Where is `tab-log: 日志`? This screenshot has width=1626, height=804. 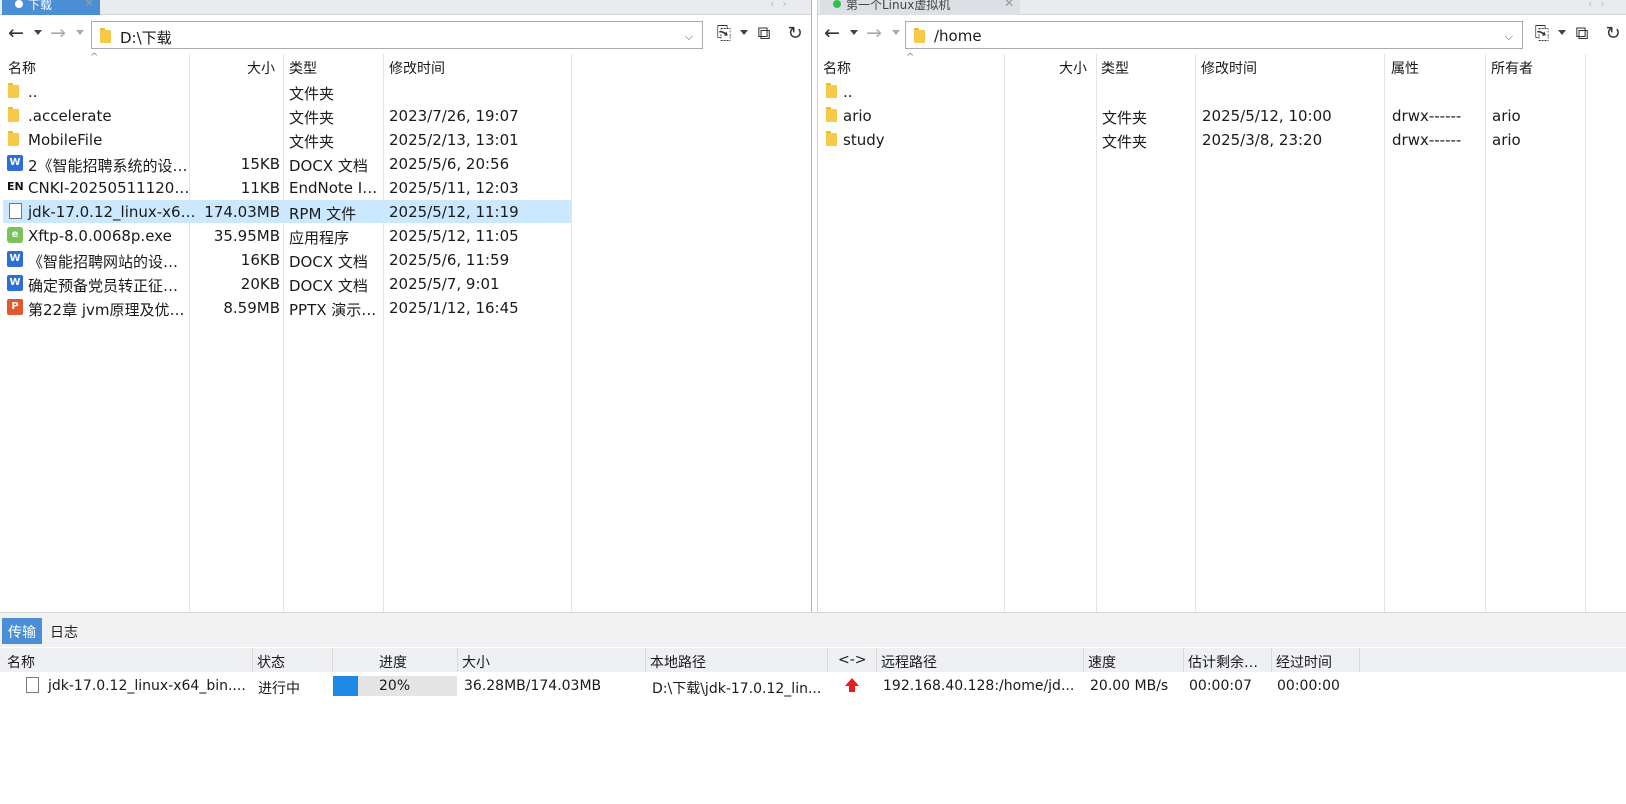 tab-log: 日志 is located at coordinates (64, 631).